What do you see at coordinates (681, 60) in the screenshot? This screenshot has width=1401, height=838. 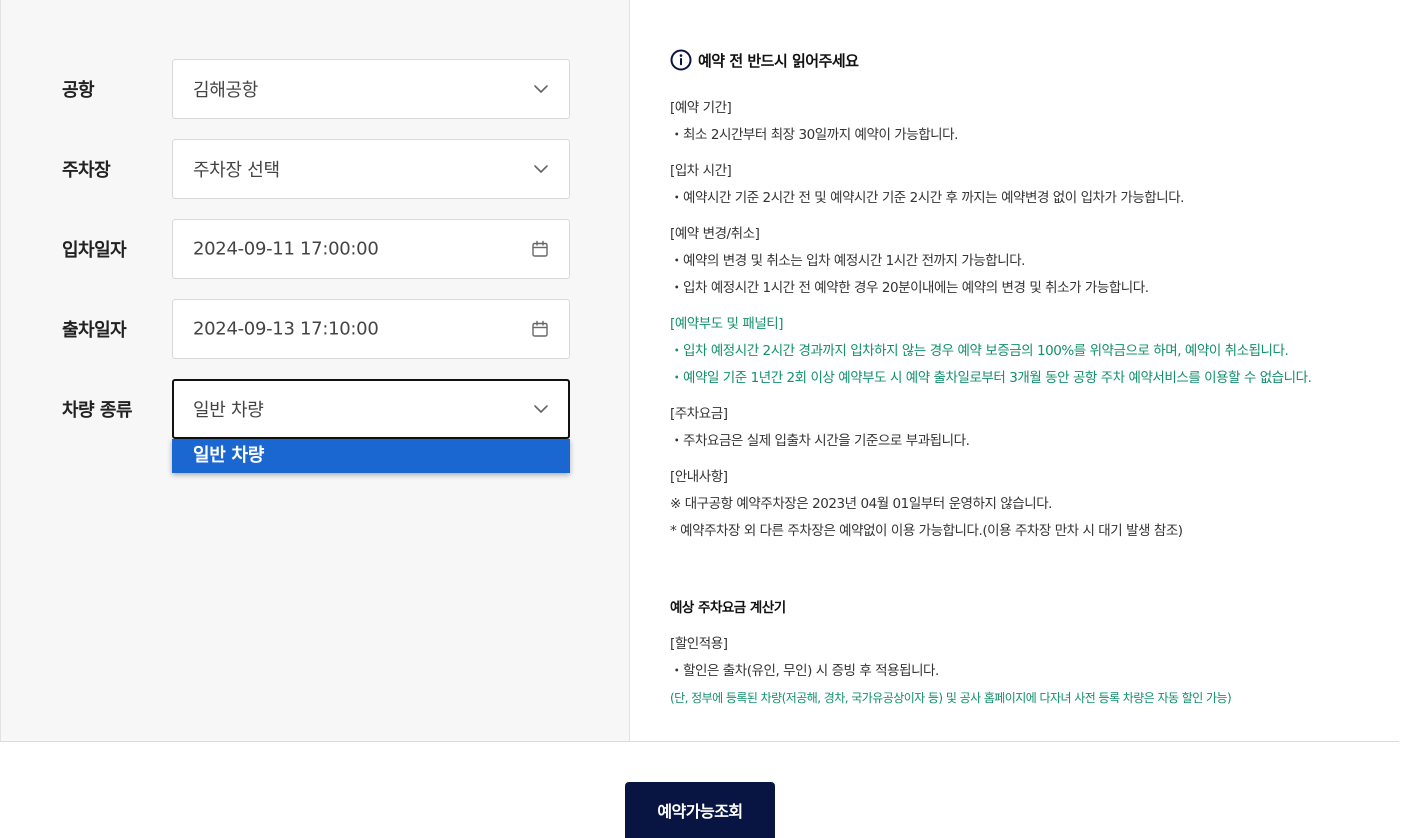 I see `info-icon` at bounding box center [681, 60].